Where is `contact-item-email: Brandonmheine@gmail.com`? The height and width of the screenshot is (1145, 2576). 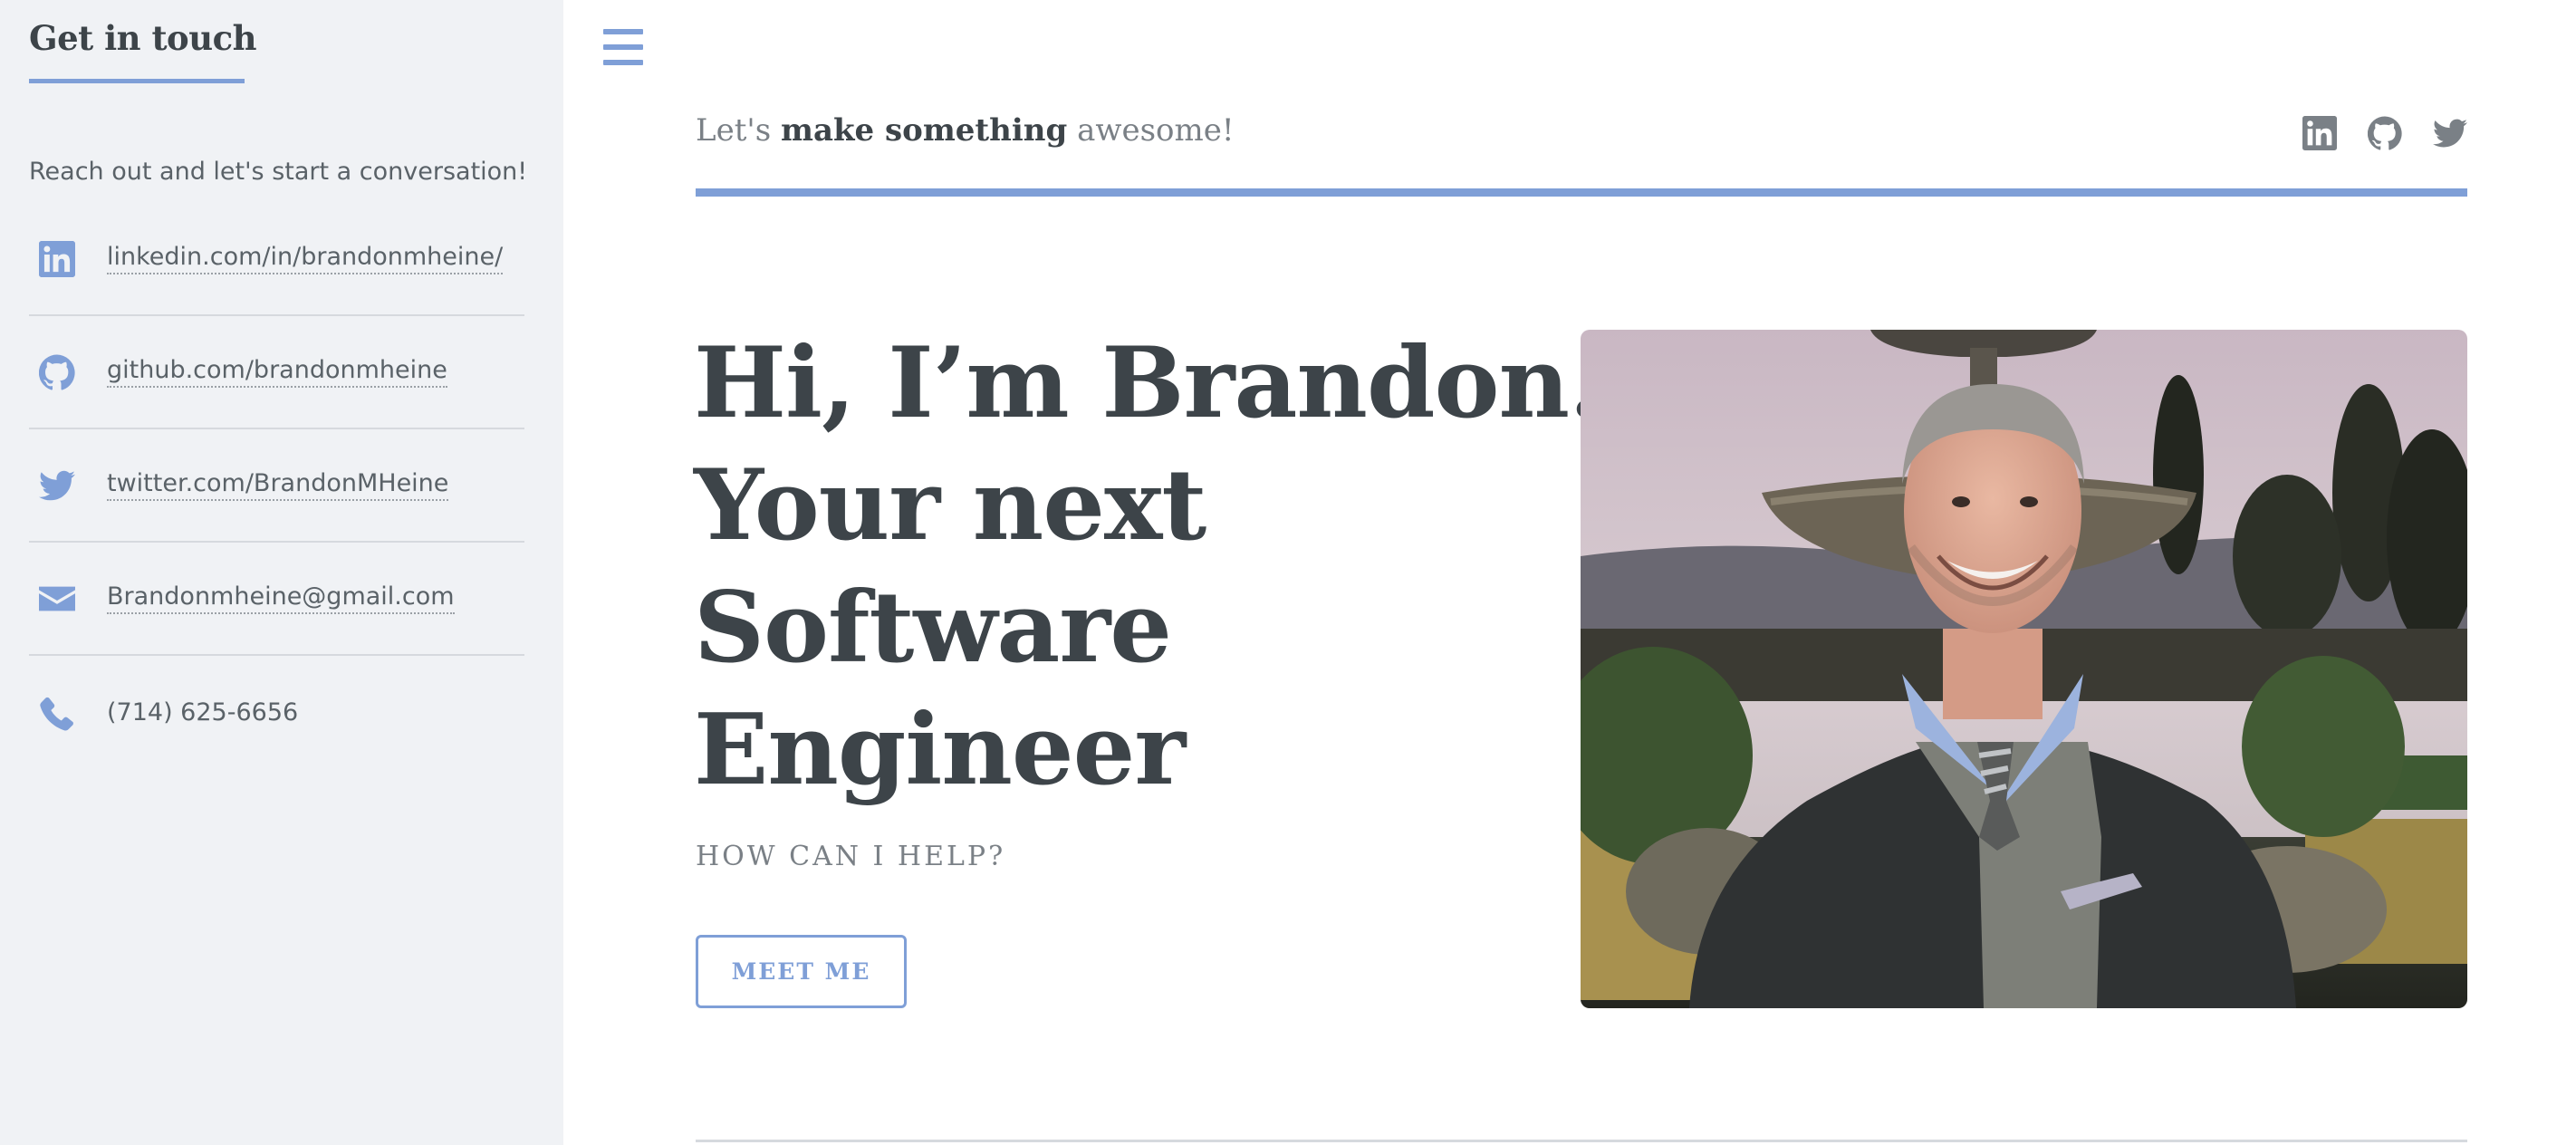
contact-item-email: Brandonmheine@gmail.com is located at coordinates (276, 599).